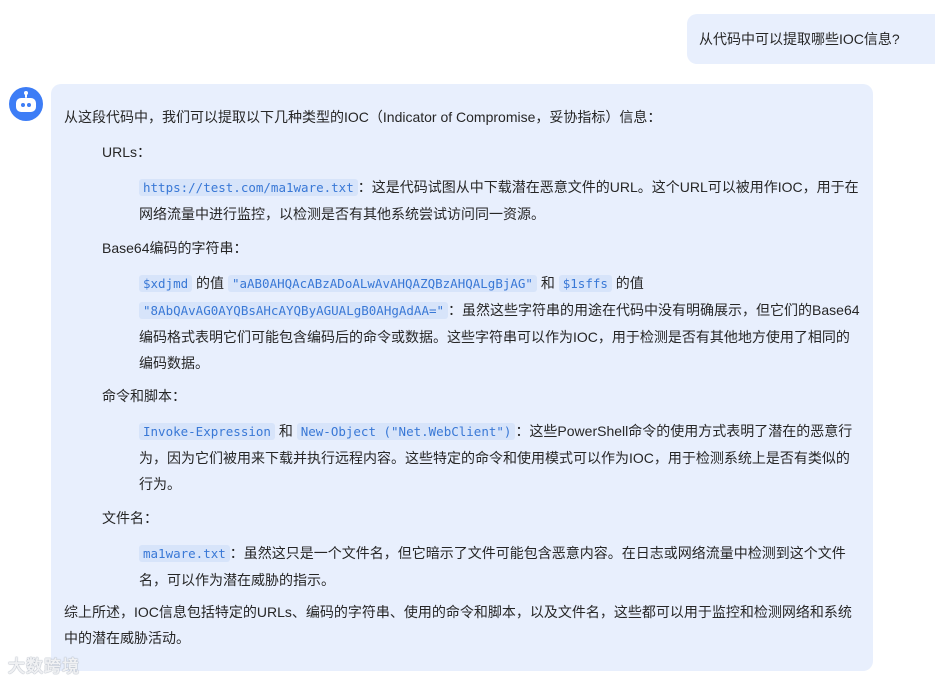  I want to click on code-filename: ma1ware.txt, so click(184, 553).